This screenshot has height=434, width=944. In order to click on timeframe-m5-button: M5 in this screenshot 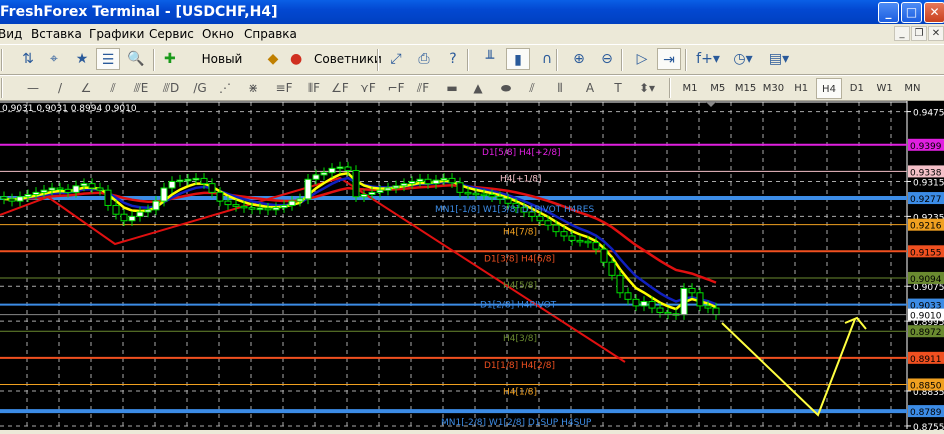, I will do `click(718, 88)`.